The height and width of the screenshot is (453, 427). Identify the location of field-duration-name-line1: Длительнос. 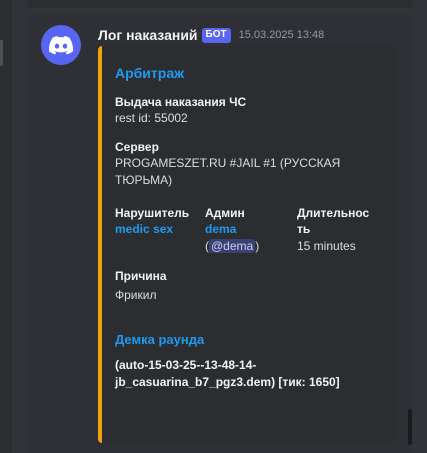
(333, 213).